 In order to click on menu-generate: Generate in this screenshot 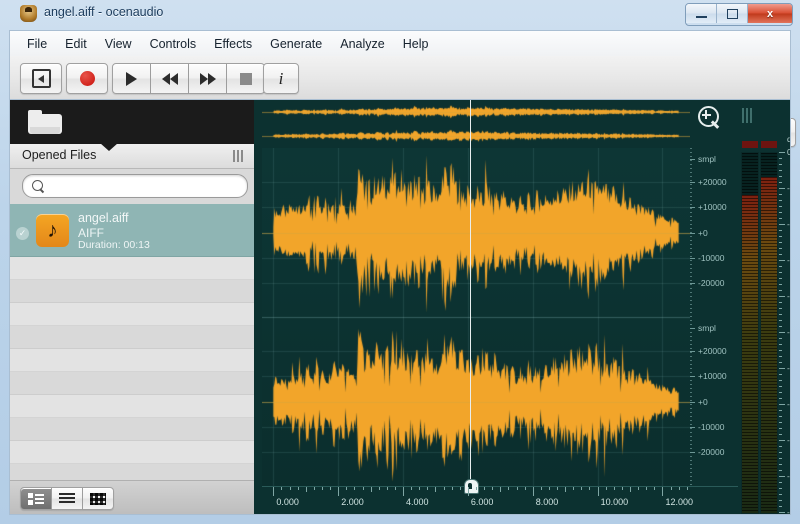, I will do `click(296, 44)`.